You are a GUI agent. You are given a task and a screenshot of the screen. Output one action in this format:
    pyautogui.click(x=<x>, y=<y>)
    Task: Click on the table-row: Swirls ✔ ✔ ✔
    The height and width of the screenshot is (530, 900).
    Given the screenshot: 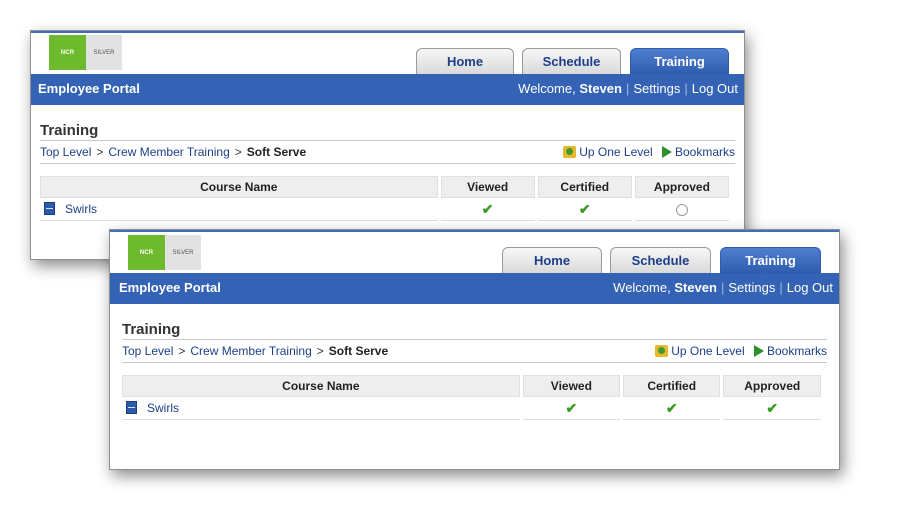 What is the action you would take?
    pyautogui.click(x=471, y=408)
    